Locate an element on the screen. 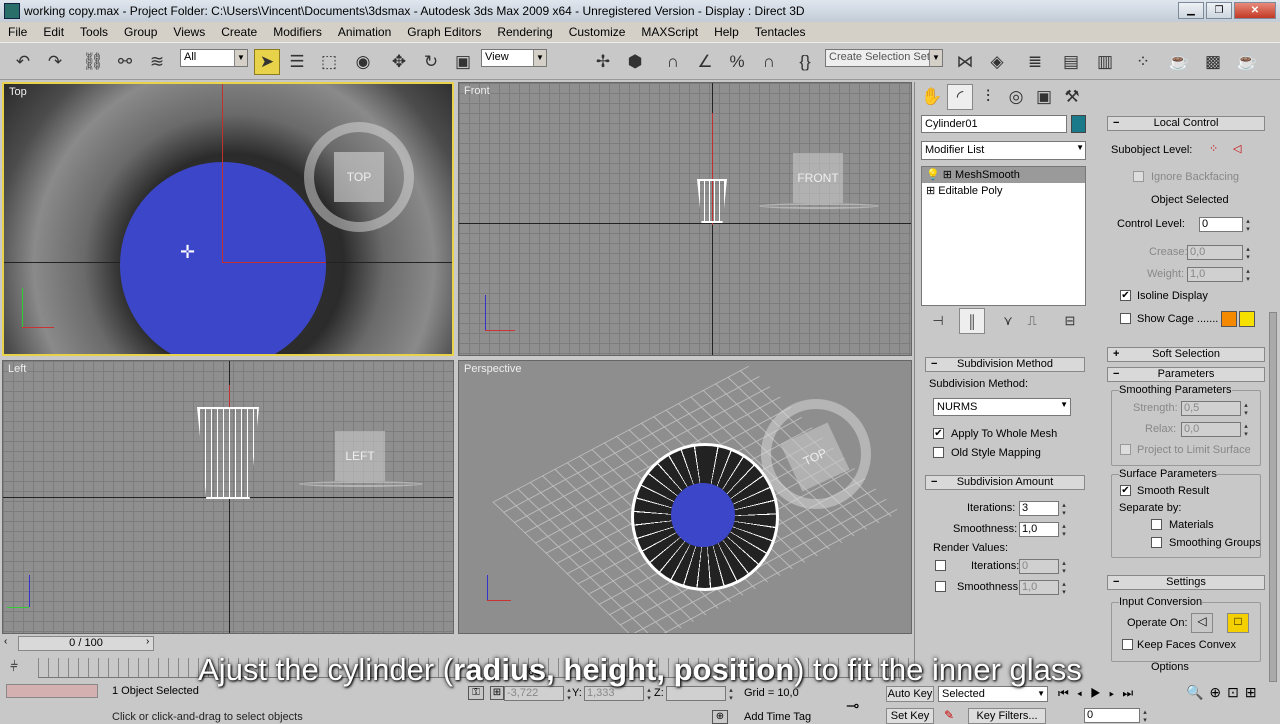 The image size is (1280, 724). render-smoothness-spinner: 1,0 is located at coordinates (1044, 588).